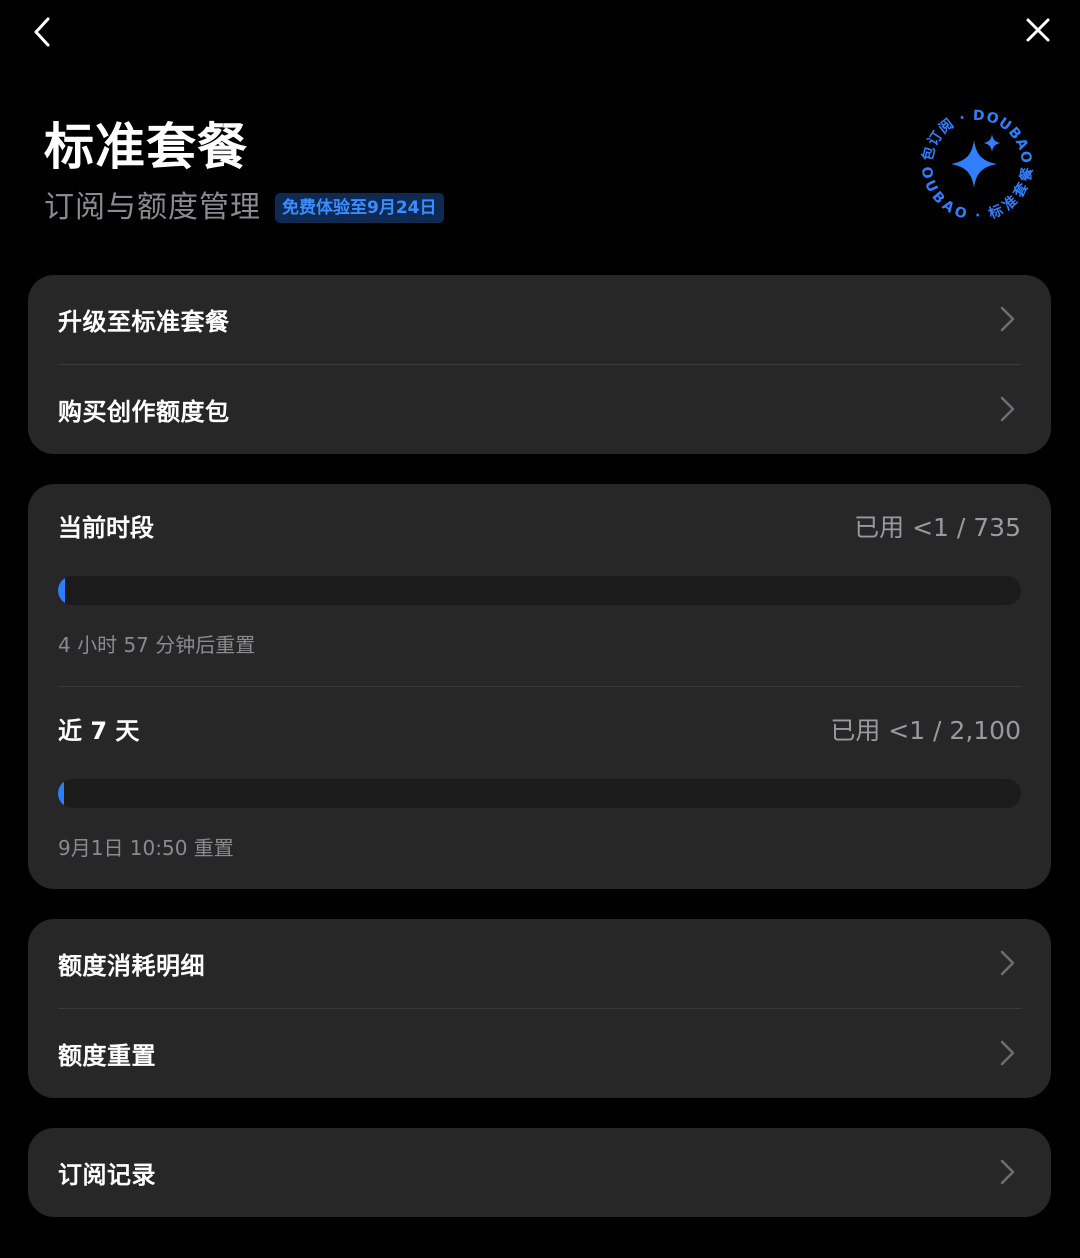 Image resolution: width=1080 pixels, height=1258 pixels. I want to click on upgrade-plan-row: 升级至标准套餐, so click(539, 319).